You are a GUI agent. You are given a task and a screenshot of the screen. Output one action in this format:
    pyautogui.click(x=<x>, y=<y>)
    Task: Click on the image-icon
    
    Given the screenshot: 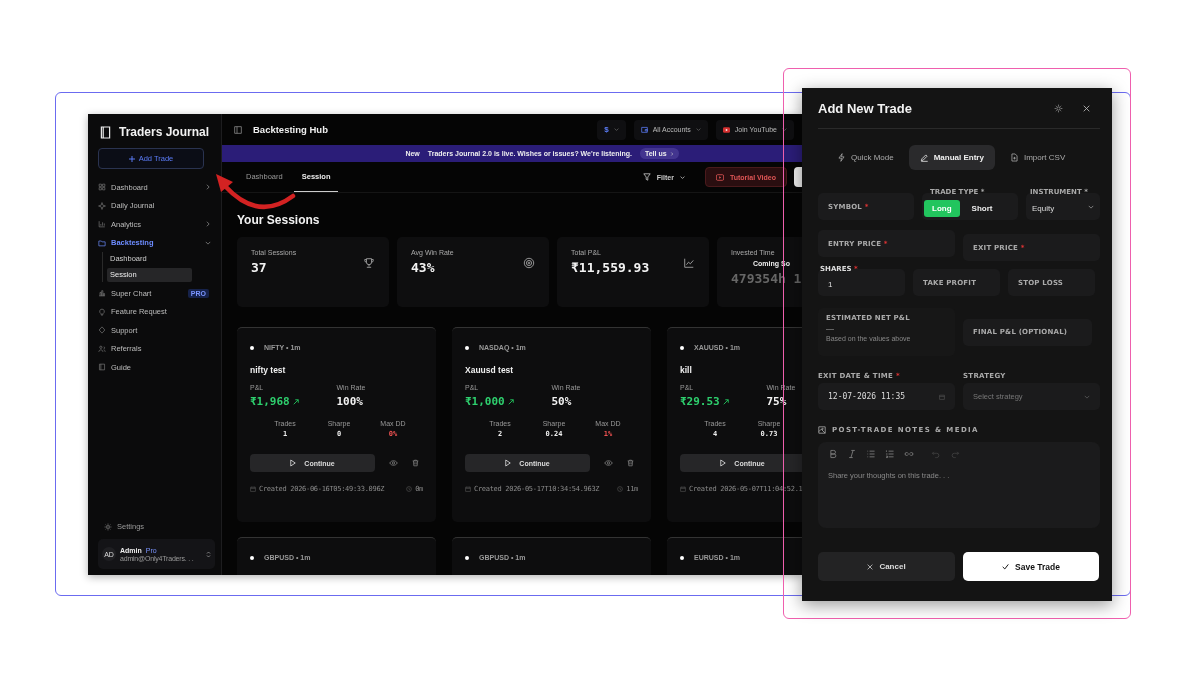 What is the action you would take?
    pyautogui.click(x=822, y=430)
    